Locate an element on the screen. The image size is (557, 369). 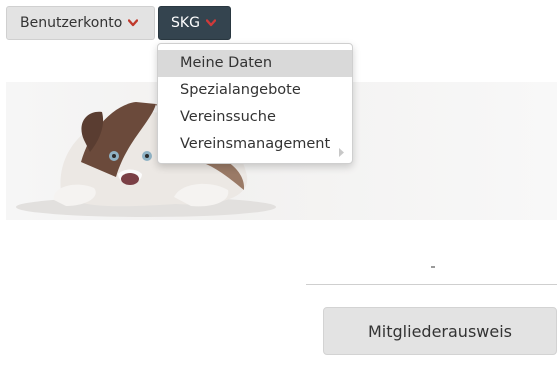
menu-item-label: Vereinsmanagement is located at coordinates (255, 144).